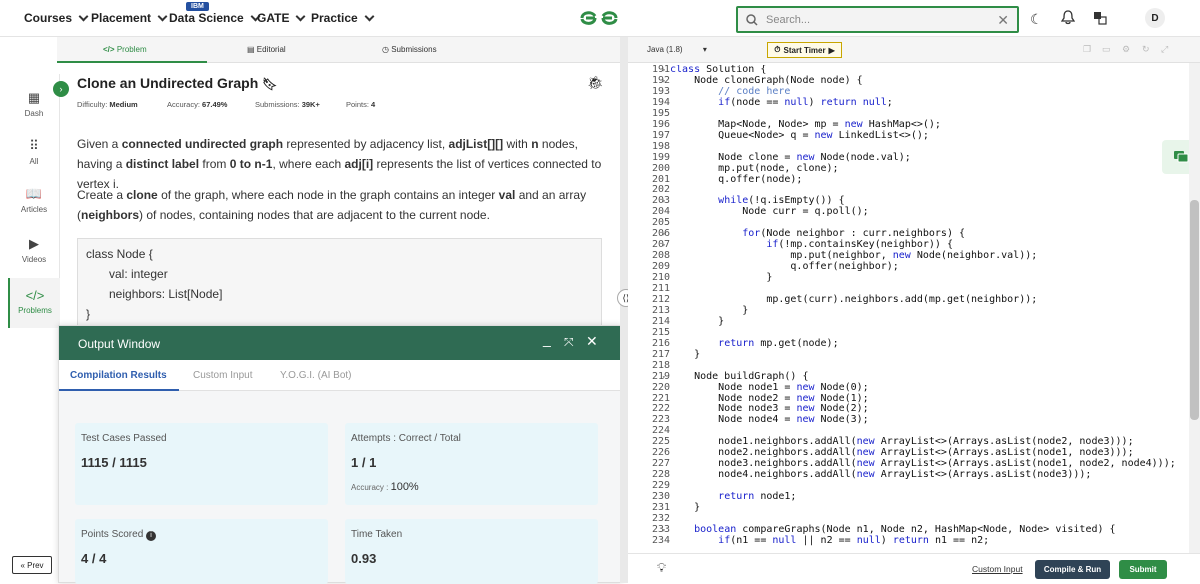 Image resolution: width=1200 pixels, height=584 pixels. Describe the element at coordinates (1003, 20) in the screenshot. I see `clear-icon: ✕` at that location.